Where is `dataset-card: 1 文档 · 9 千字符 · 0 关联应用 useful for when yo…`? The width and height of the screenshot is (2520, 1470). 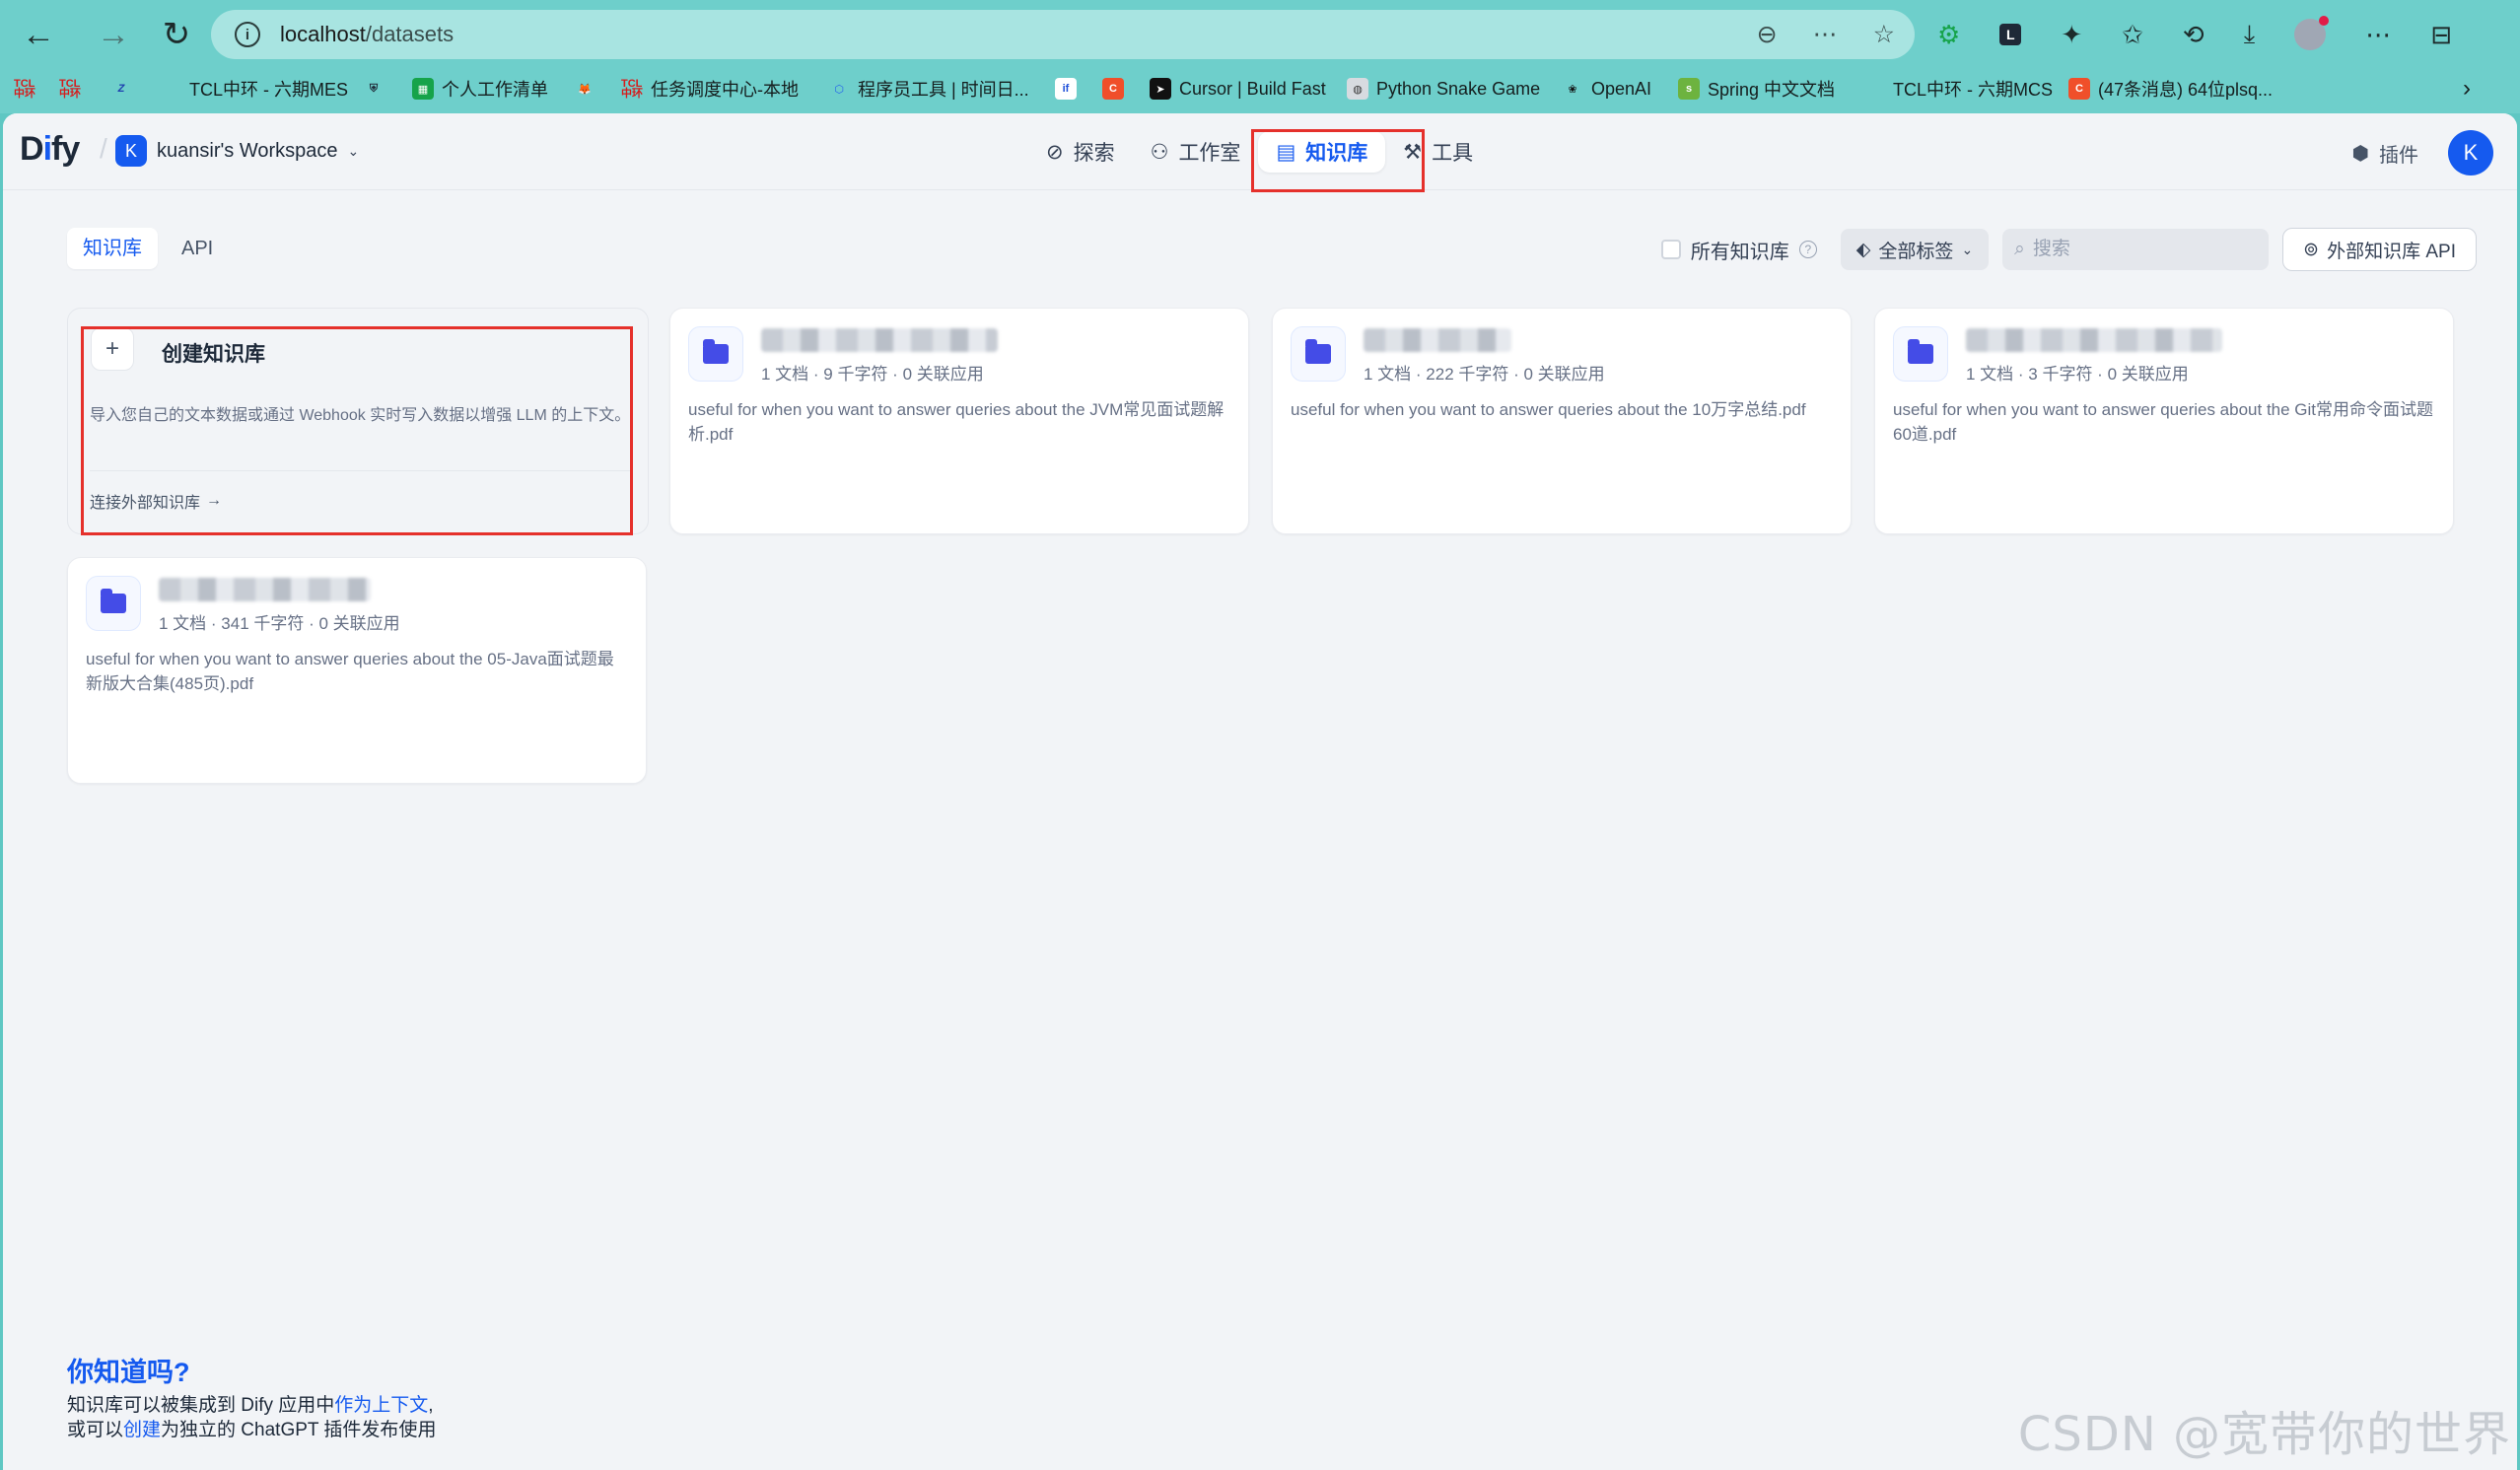 dataset-card: 1 文档 · 9 千字符 · 0 关联应用 useful for when yo… is located at coordinates (959, 421).